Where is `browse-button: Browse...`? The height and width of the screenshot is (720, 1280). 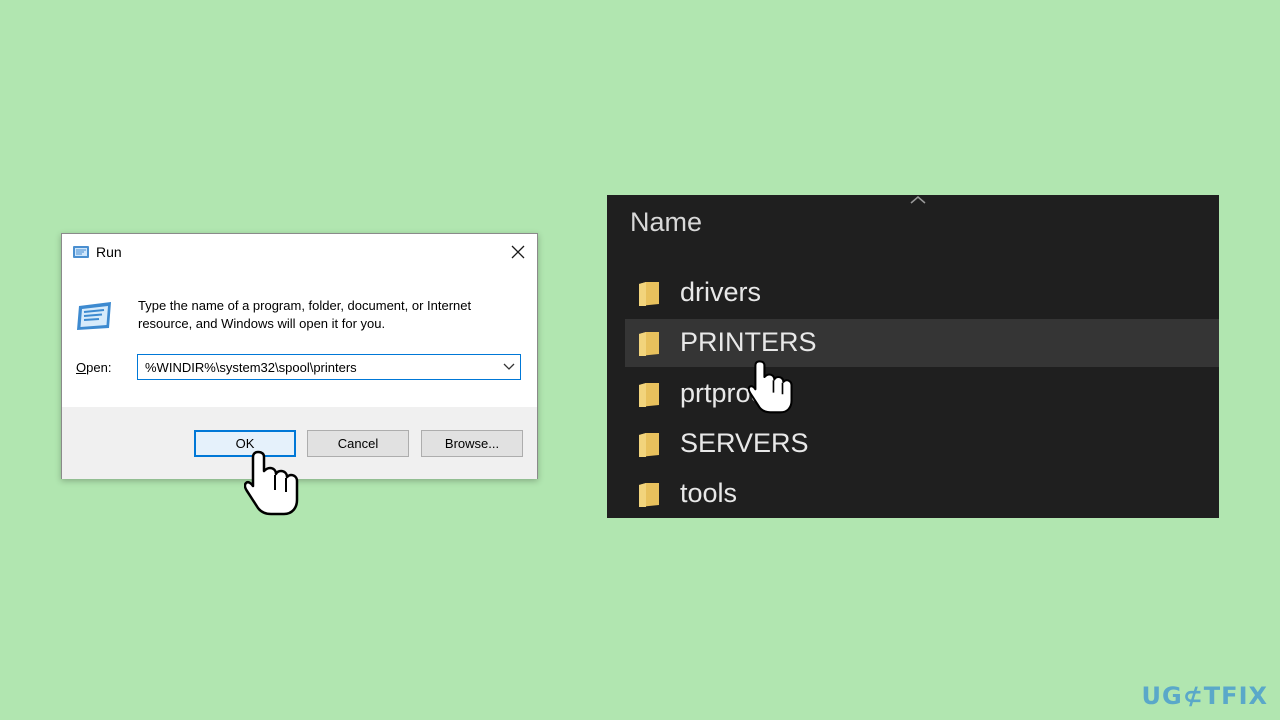 browse-button: Browse... is located at coordinates (472, 443).